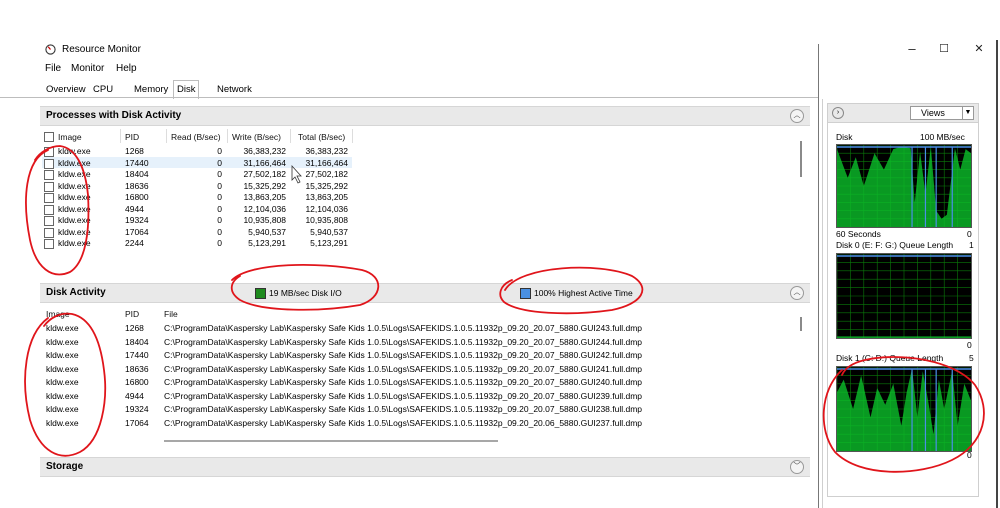  What do you see at coordinates (137, 409) in the screenshot?
I see `activity-pid: 19324` at bounding box center [137, 409].